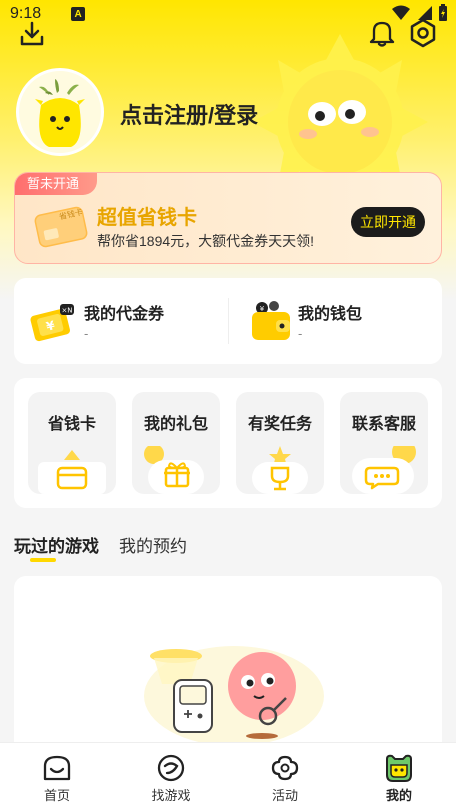  I want to click on active-tab-indicator, so click(43, 560).